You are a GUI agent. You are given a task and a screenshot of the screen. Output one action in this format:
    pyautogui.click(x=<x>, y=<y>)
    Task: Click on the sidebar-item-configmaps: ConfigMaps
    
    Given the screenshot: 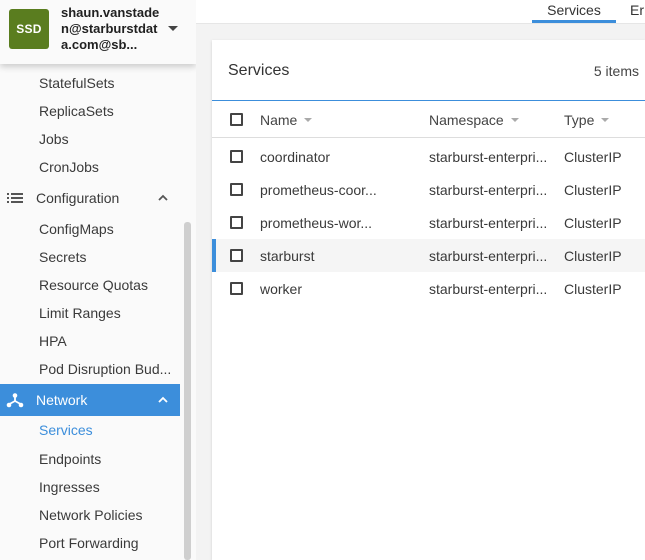 What is the action you would take?
    pyautogui.click(x=90, y=229)
    